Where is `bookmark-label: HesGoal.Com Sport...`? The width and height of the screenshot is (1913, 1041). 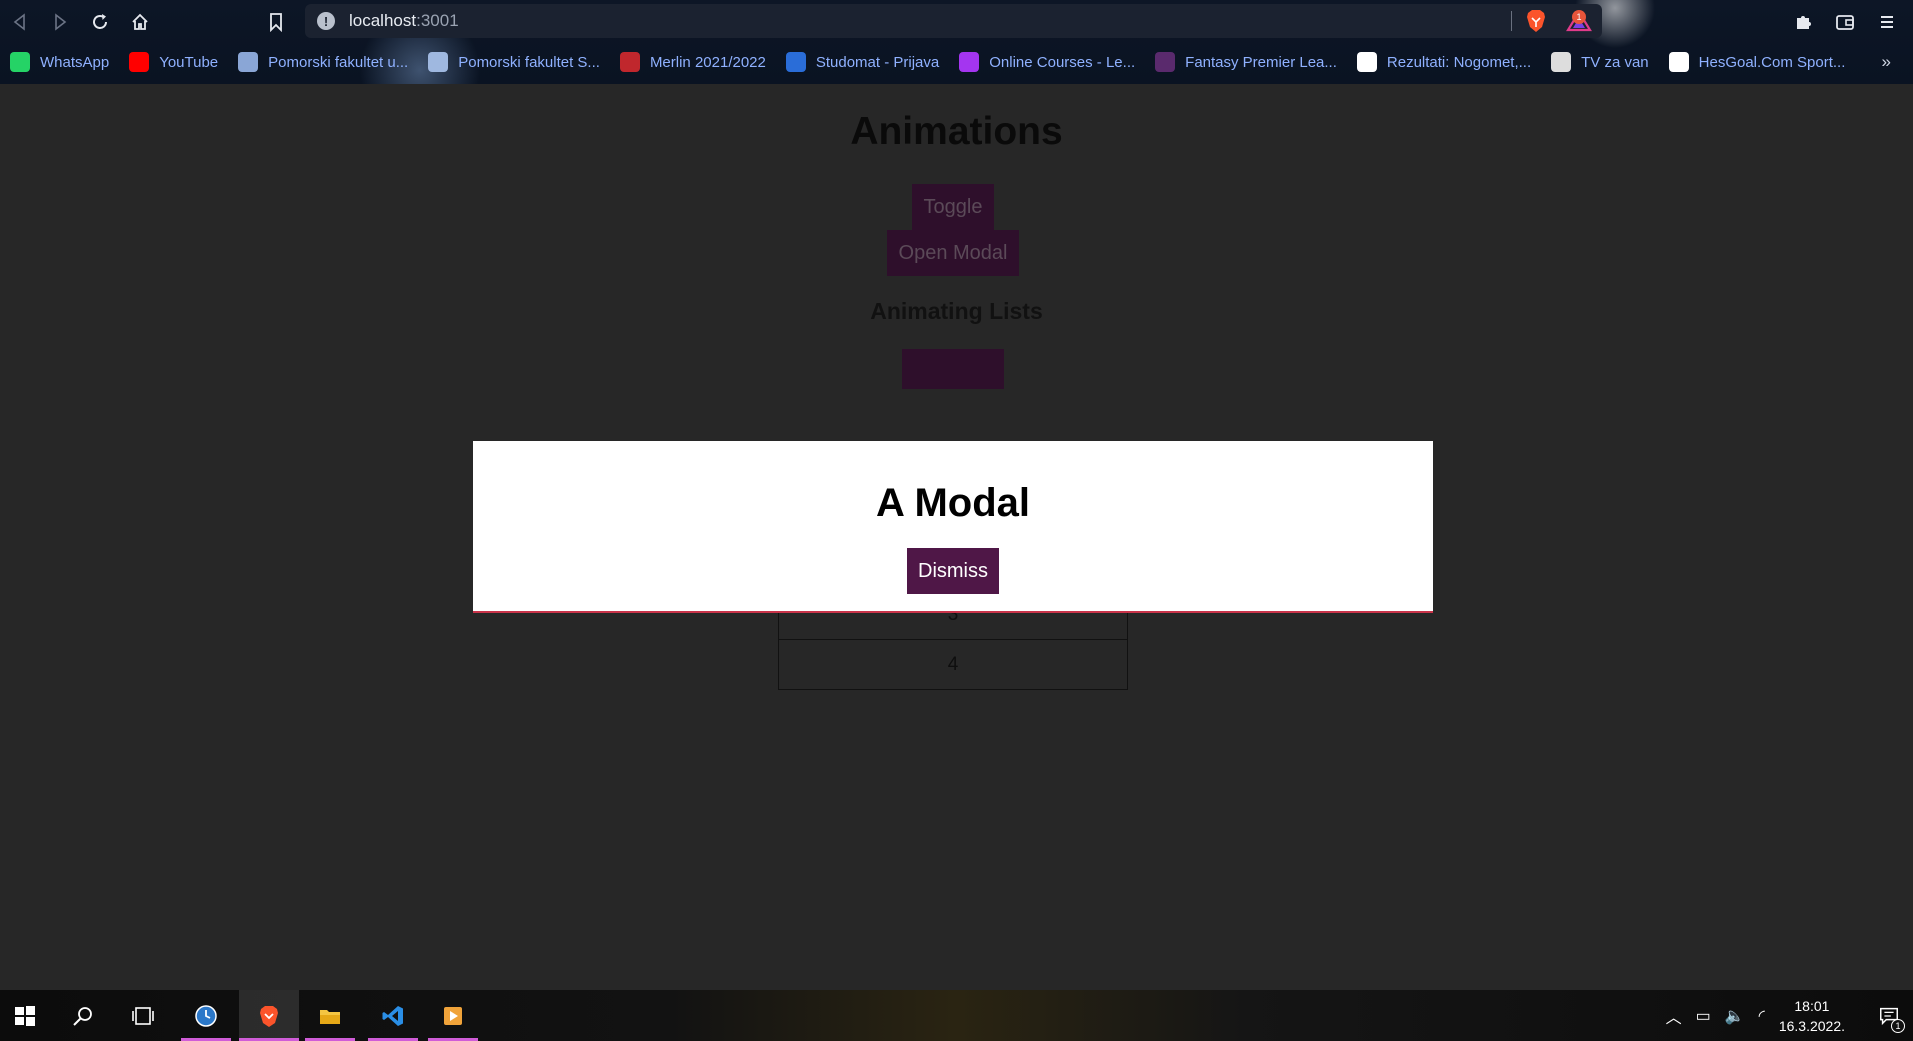
bookmark-label: HesGoal.Com Sport... is located at coordinates (1772, 62).